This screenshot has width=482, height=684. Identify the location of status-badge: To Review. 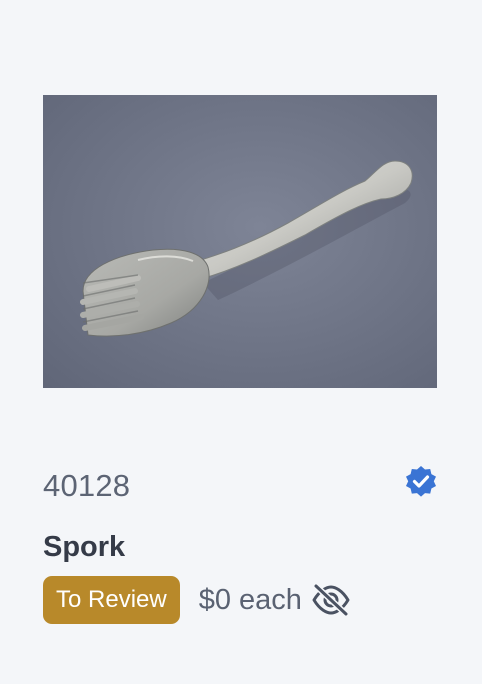
(111, 600).